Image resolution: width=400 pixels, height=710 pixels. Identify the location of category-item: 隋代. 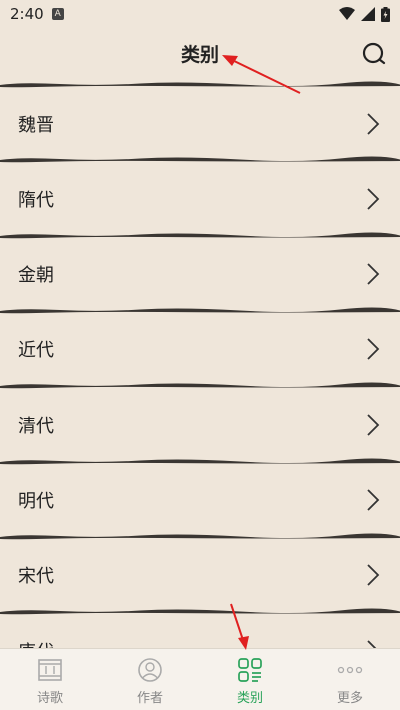
(200, 198).